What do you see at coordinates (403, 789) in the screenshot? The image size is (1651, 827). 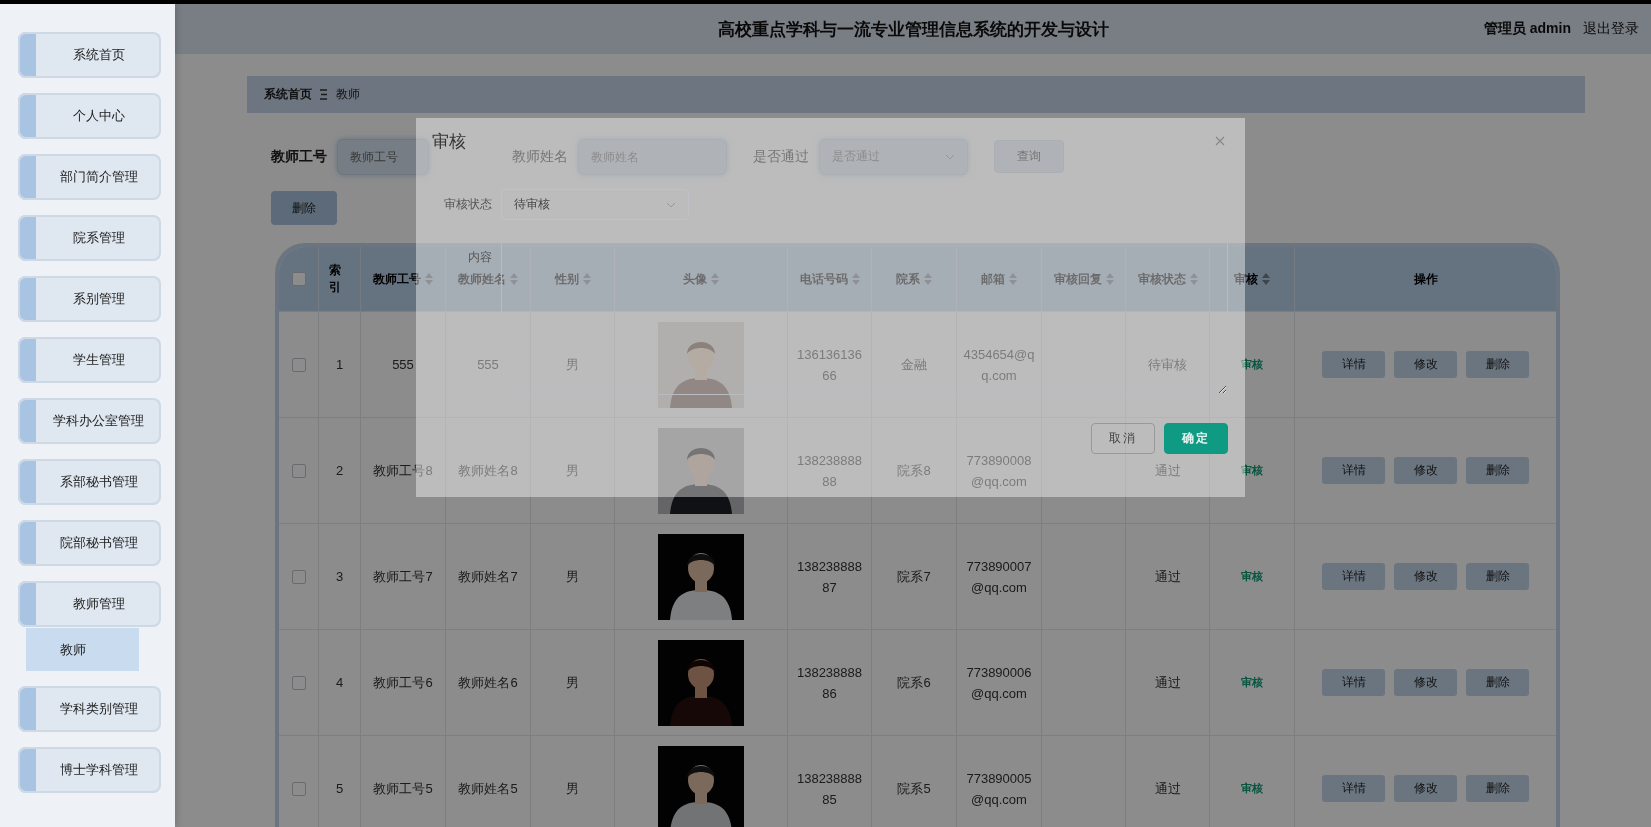 I see `table-cell-text: 教师工号5` at bounding box center [403, 789].